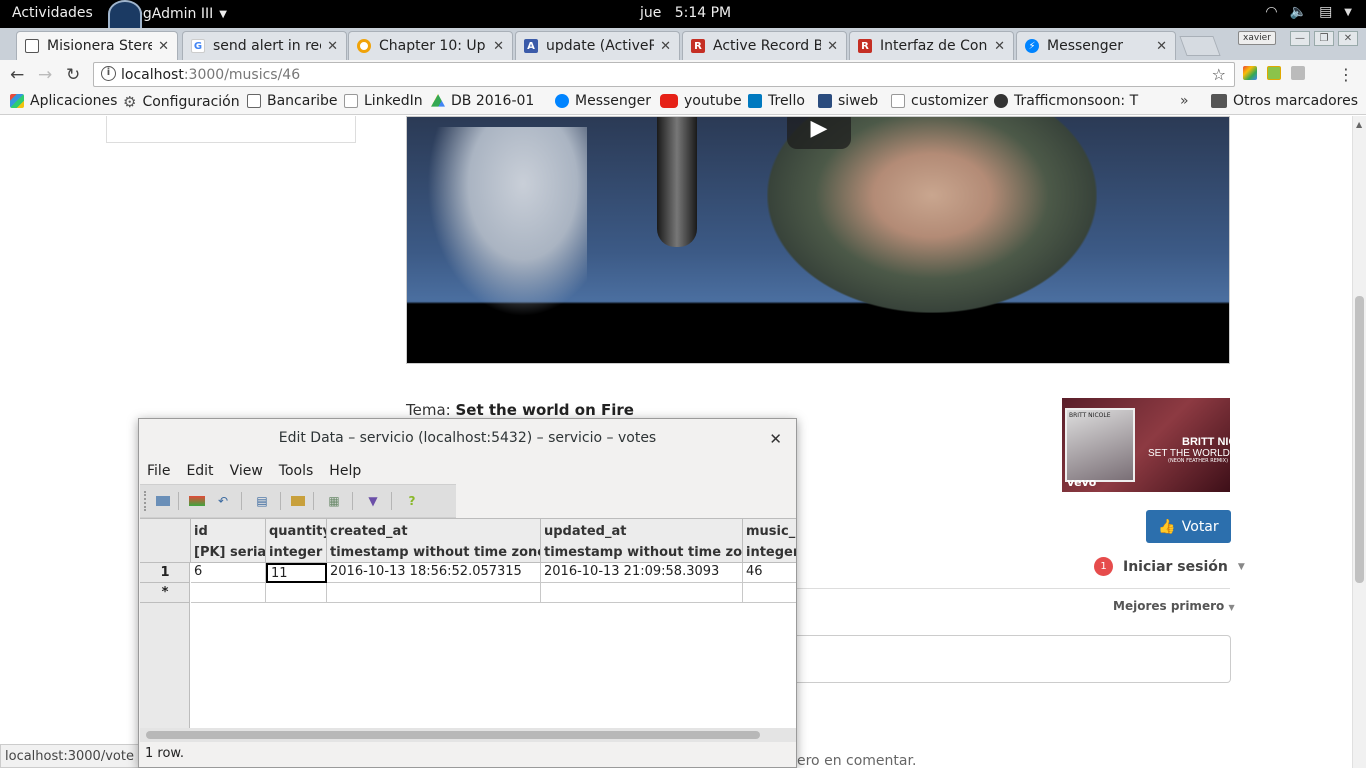 This screenshot has height=768, width=1366. What do you see at coordinates (1348, 38) in the screenshot?
I see `window-close-icon: ✕` at bounding box center [1348, 38].